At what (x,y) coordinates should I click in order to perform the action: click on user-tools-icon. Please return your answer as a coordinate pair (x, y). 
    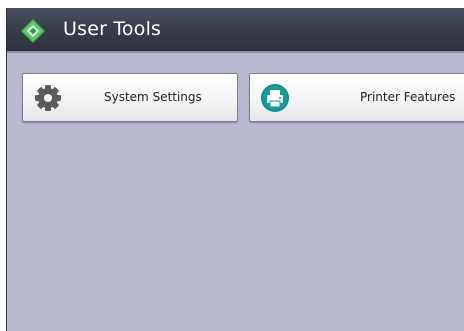
    Looking at the image, I should click on (33, 31).